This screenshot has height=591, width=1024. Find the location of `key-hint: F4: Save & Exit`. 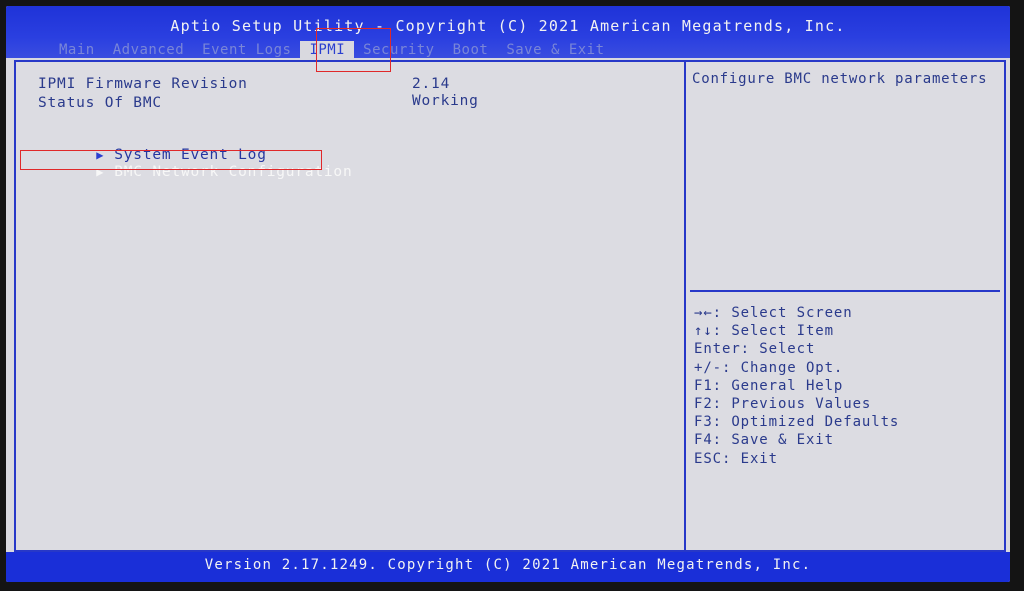

key-hint: F4: Save & Exit is located at coordinates (764, 440).